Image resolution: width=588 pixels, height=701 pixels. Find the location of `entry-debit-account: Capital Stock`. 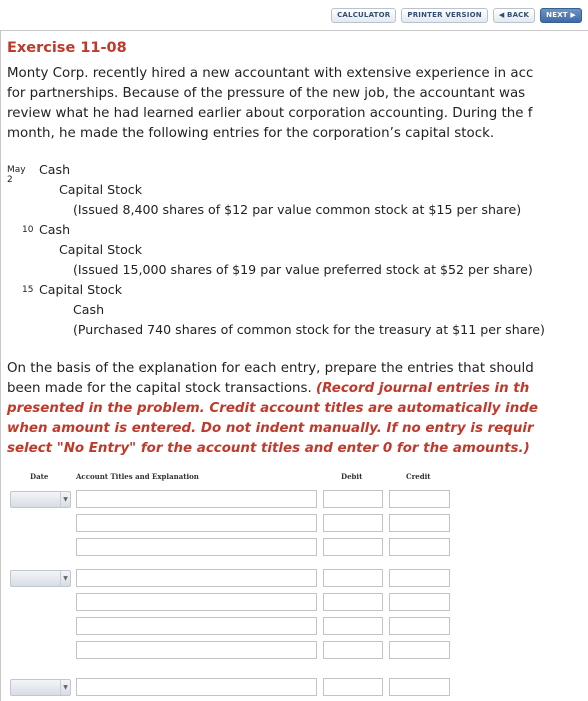

entry-debit-account: Capital Stock is located at coordinates (81, 289).